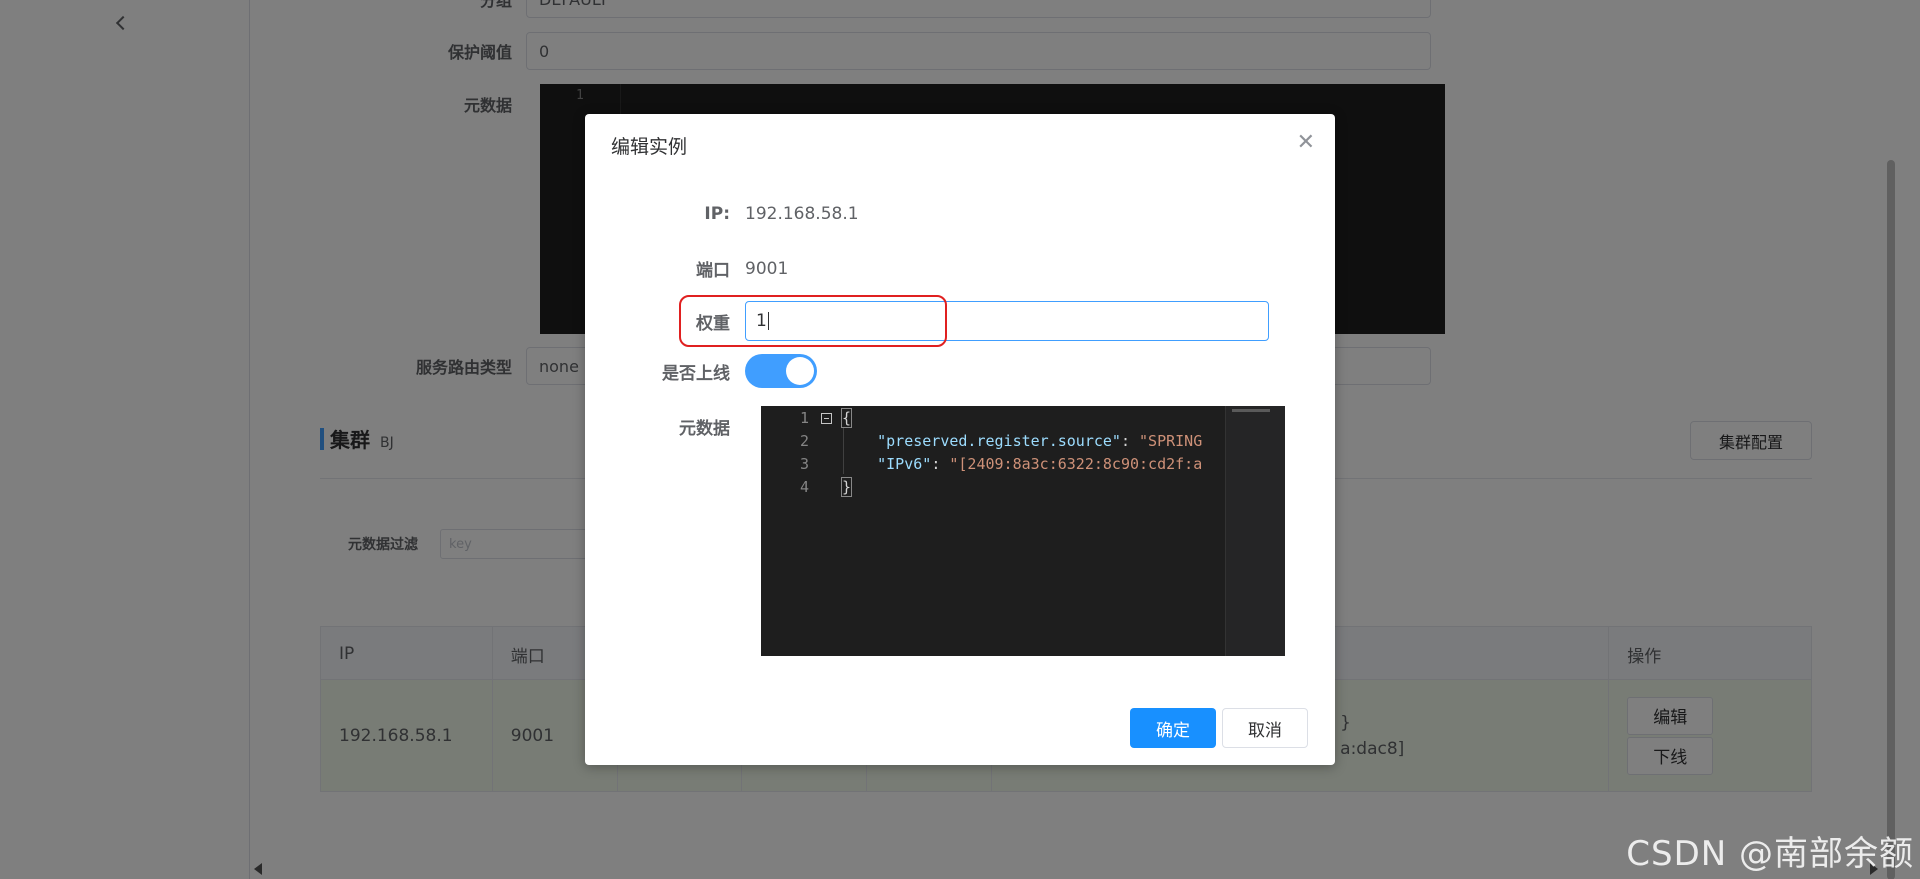 The width and height of the screenshot is (1920, 879). What do you see at coordinates (804, 441) in the screenshot?
I see `line-number: 2` at bounding box center [804, 441].